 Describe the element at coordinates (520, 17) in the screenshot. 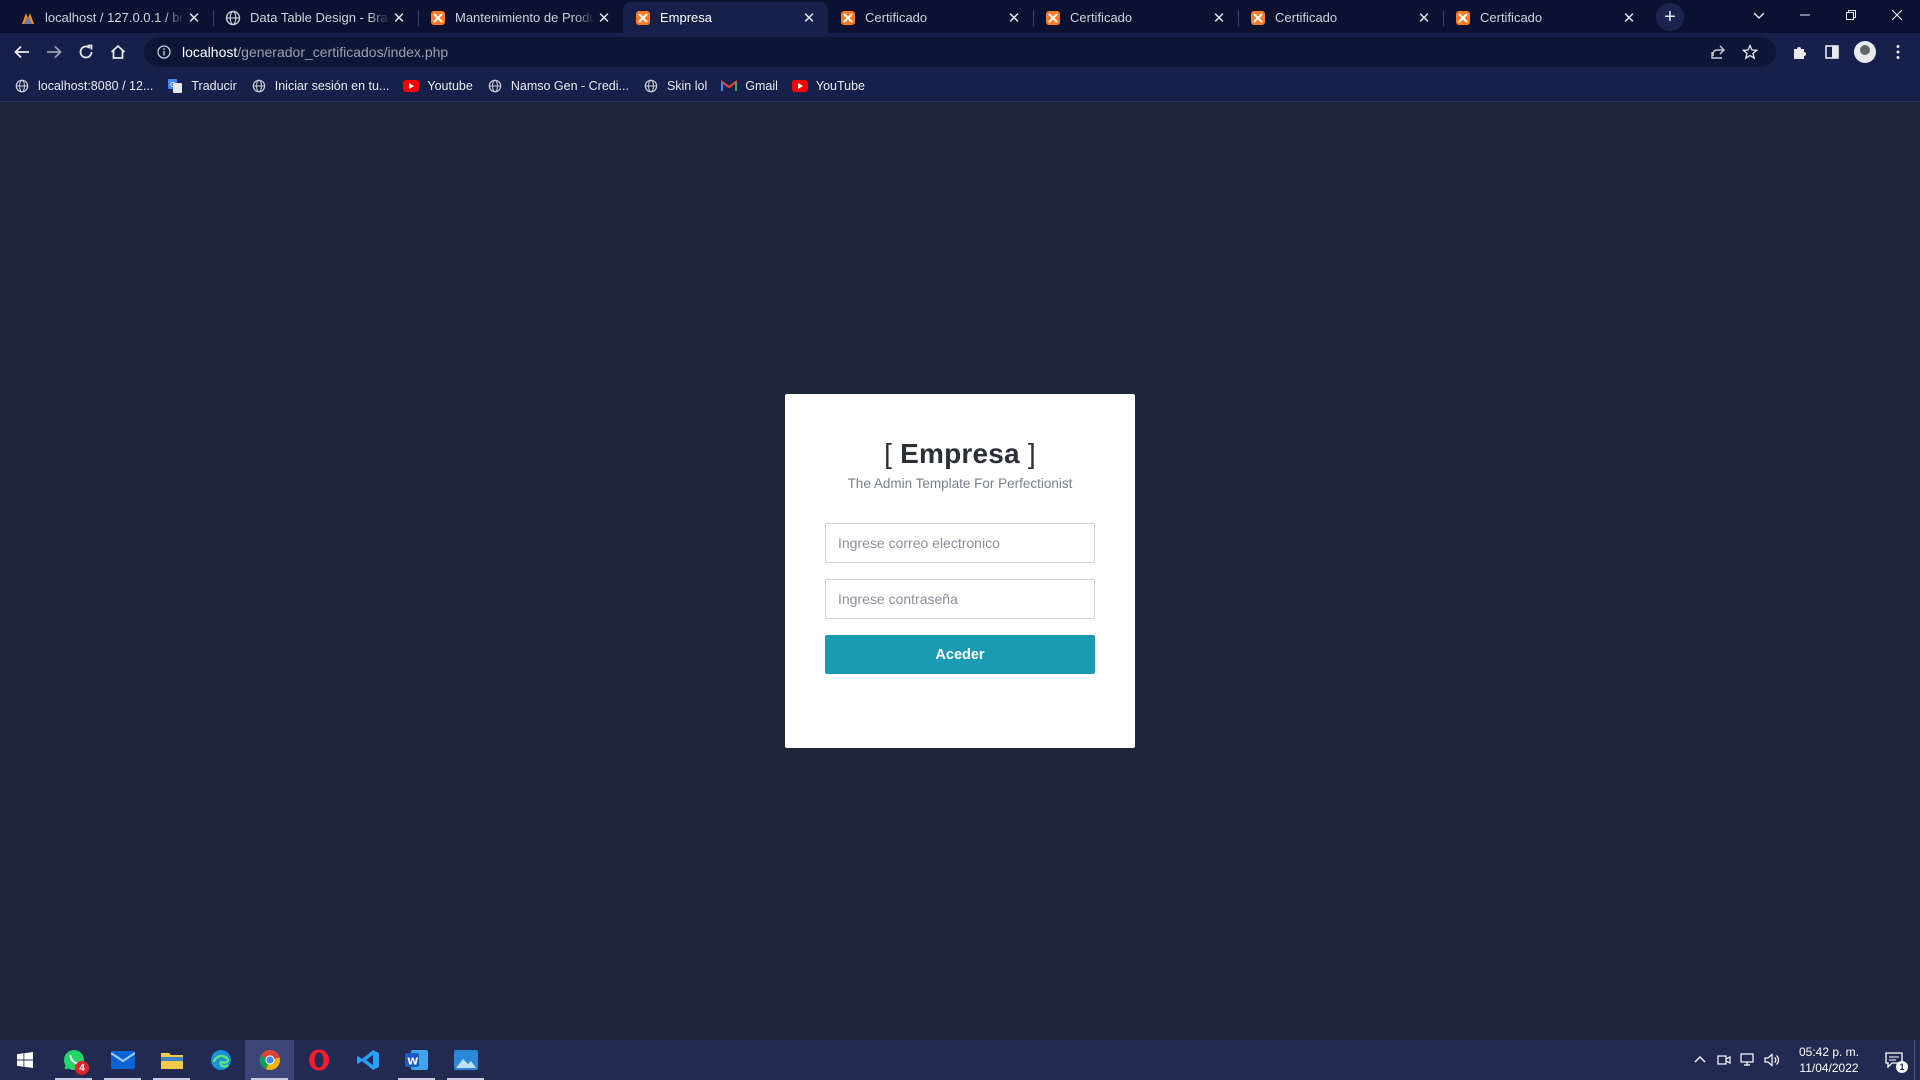

I see `tab-mantenimiento: Mantenimiento de Product ✕` at that location.